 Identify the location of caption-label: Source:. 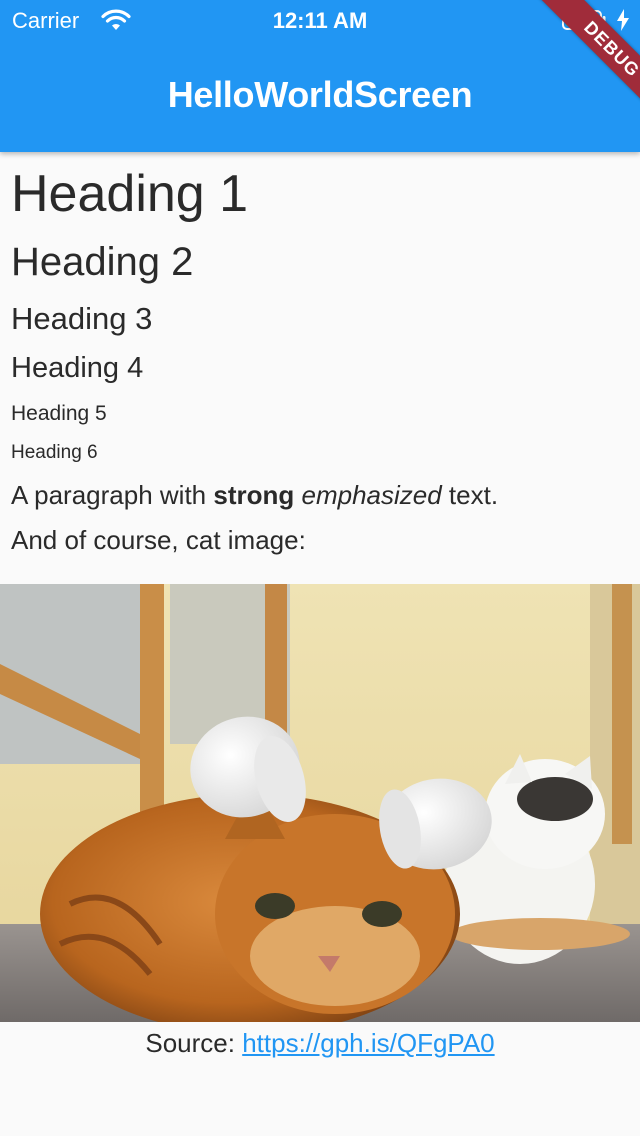
(194, 1043).